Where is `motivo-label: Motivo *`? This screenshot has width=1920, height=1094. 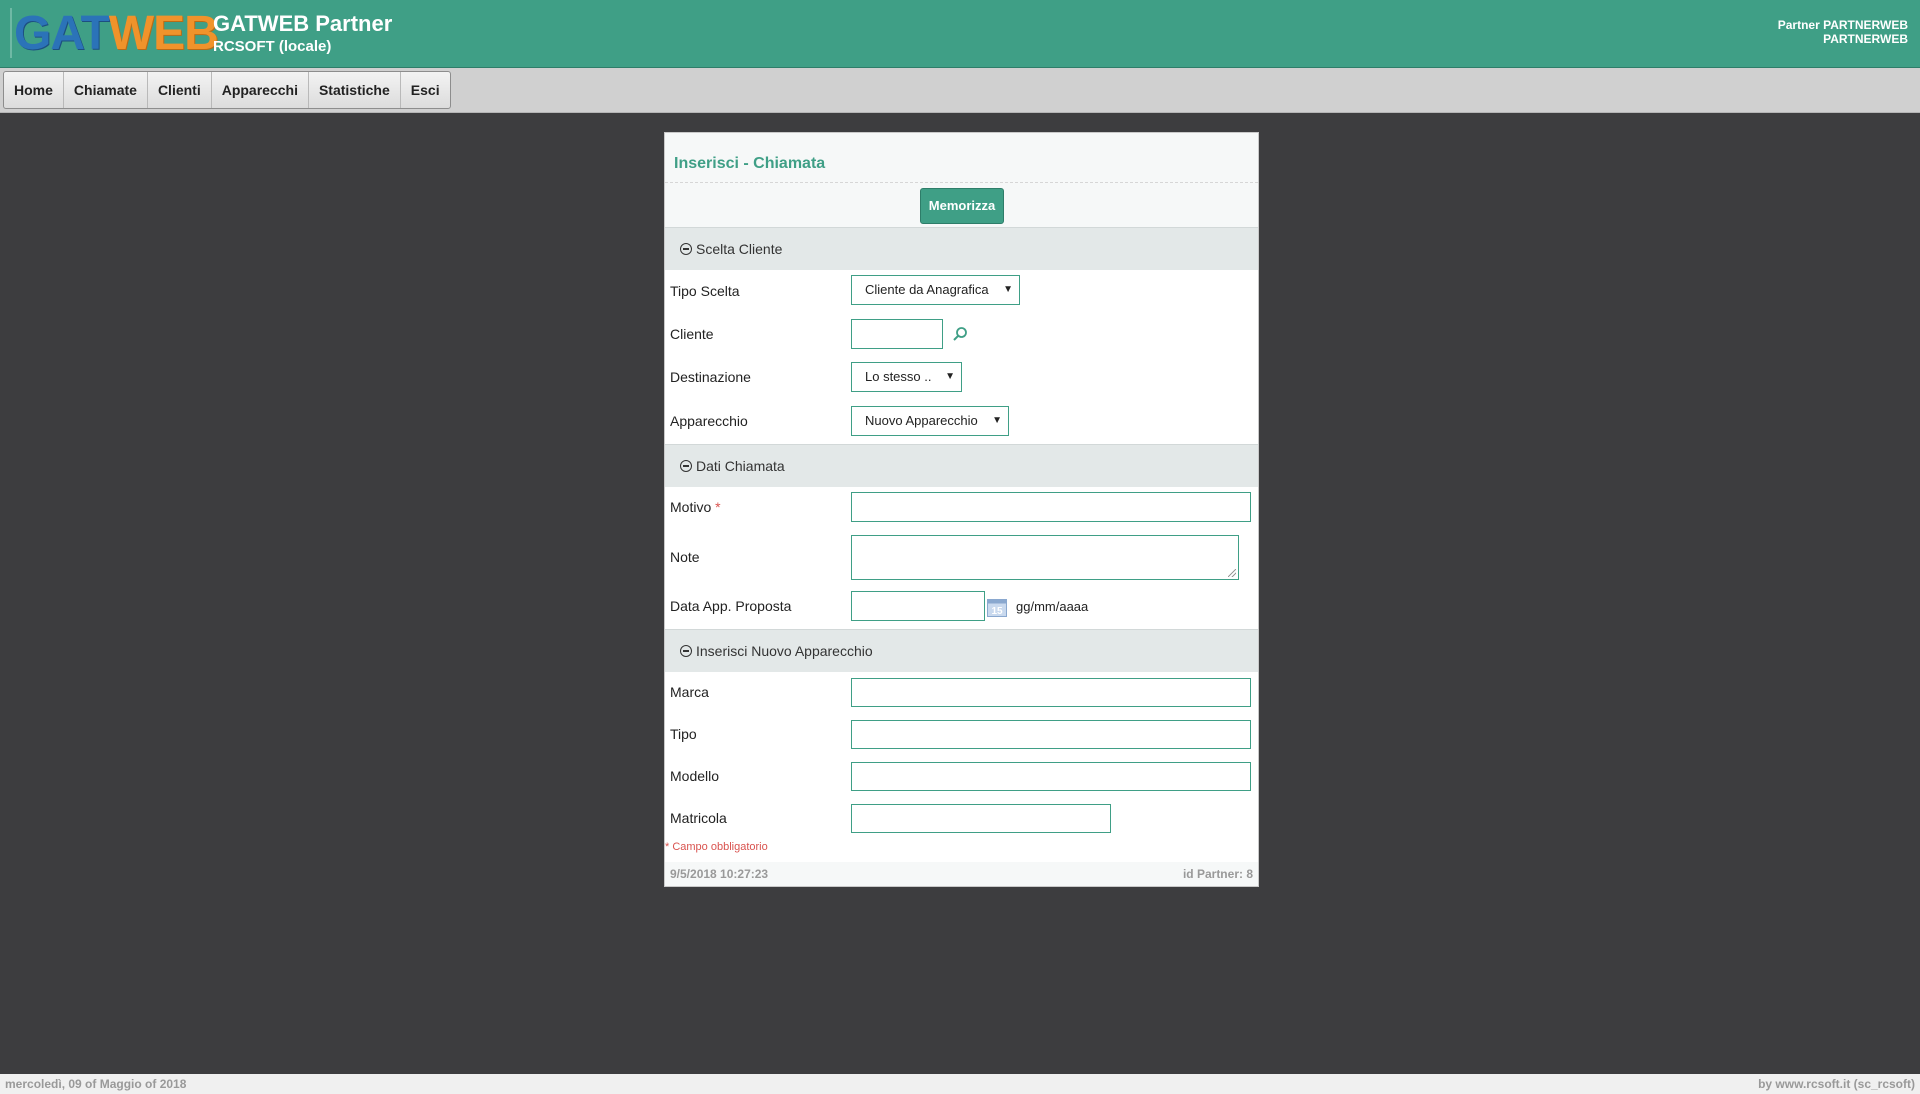 motivo-label: Motivo * is located at coordinates (695, 507).